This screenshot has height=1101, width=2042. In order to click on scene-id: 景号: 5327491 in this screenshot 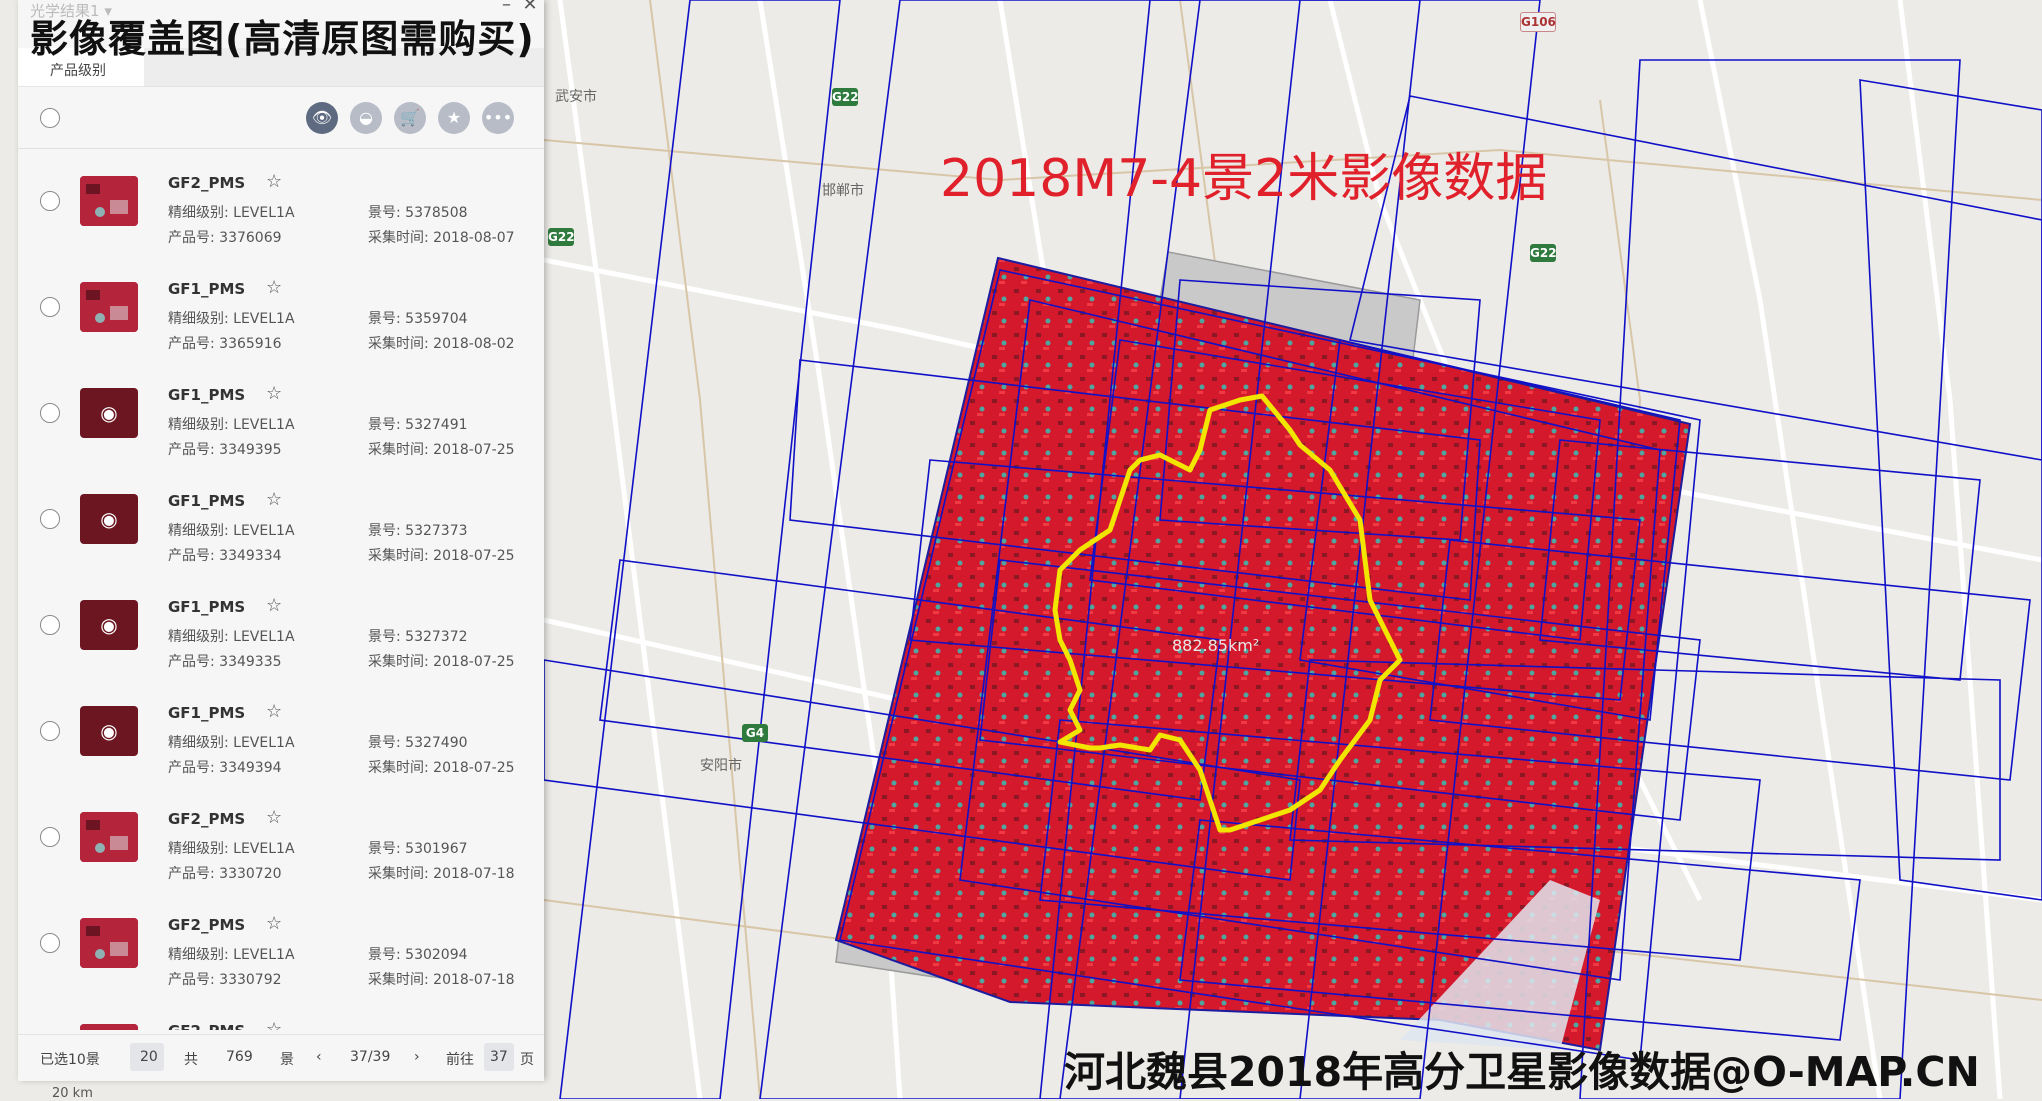, I will do `click(418, 425)`.